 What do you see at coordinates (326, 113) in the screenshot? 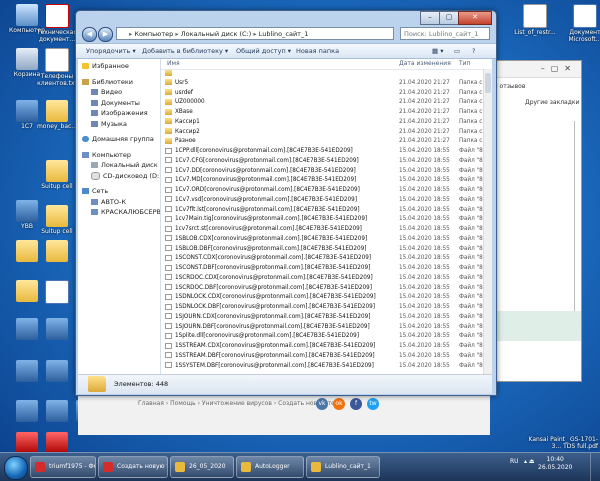
I see `file-row: XBase21.04.2020 21:27Папка с фай` at bounding box center [326, 113].